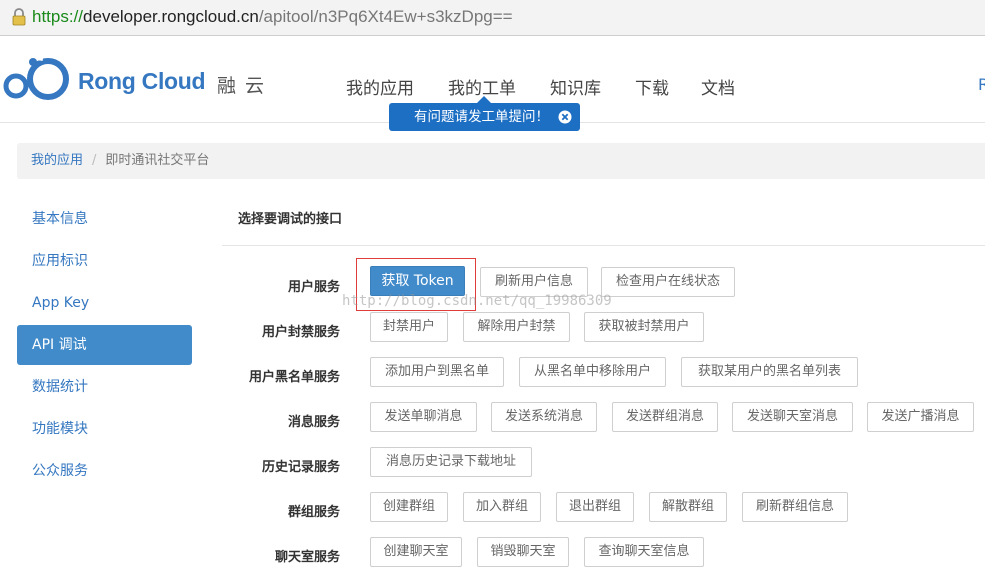  Describe the element at coordinates (104, 219) in the screenshot. I see `sidebar-item-basic-info: 基本信息` at that location.